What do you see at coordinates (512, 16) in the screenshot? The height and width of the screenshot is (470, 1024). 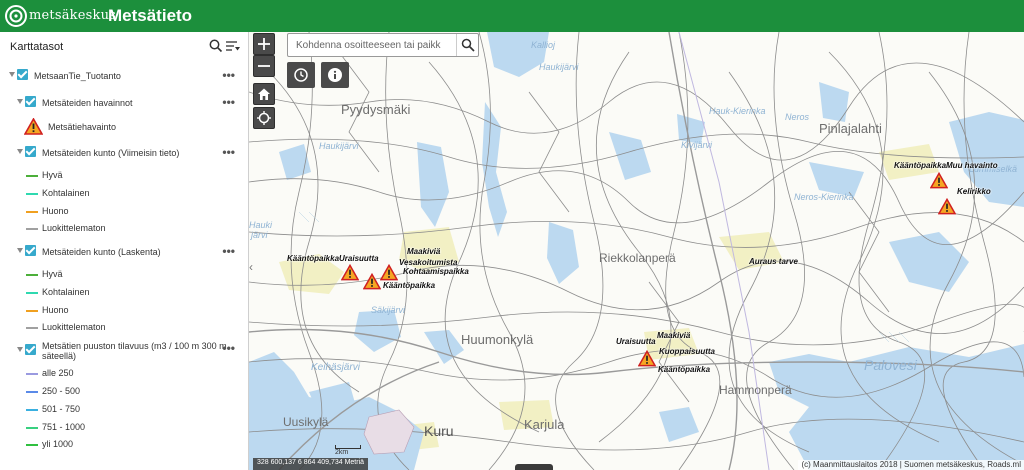 I see `top-bar: metsäkeskus Metsätieto` at bounding box center [512, 16].